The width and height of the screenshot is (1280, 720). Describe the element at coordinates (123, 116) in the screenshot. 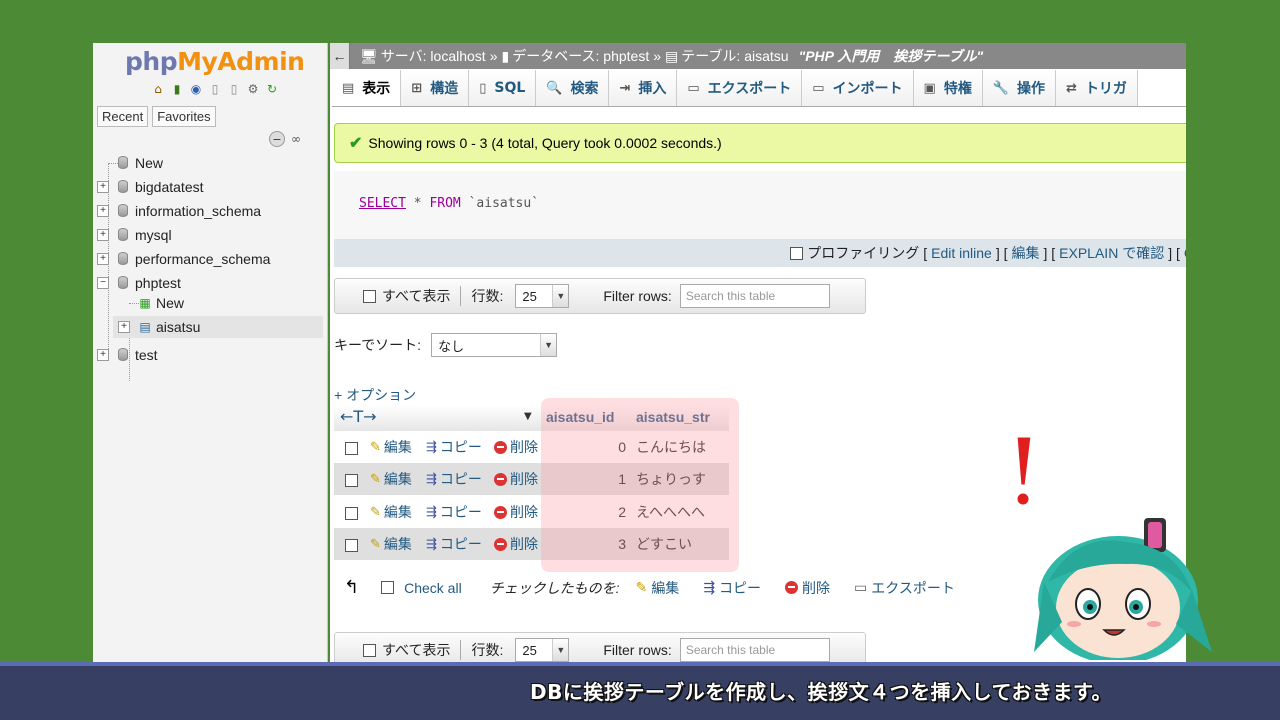

I see `recent-tab: Recent` at that location.